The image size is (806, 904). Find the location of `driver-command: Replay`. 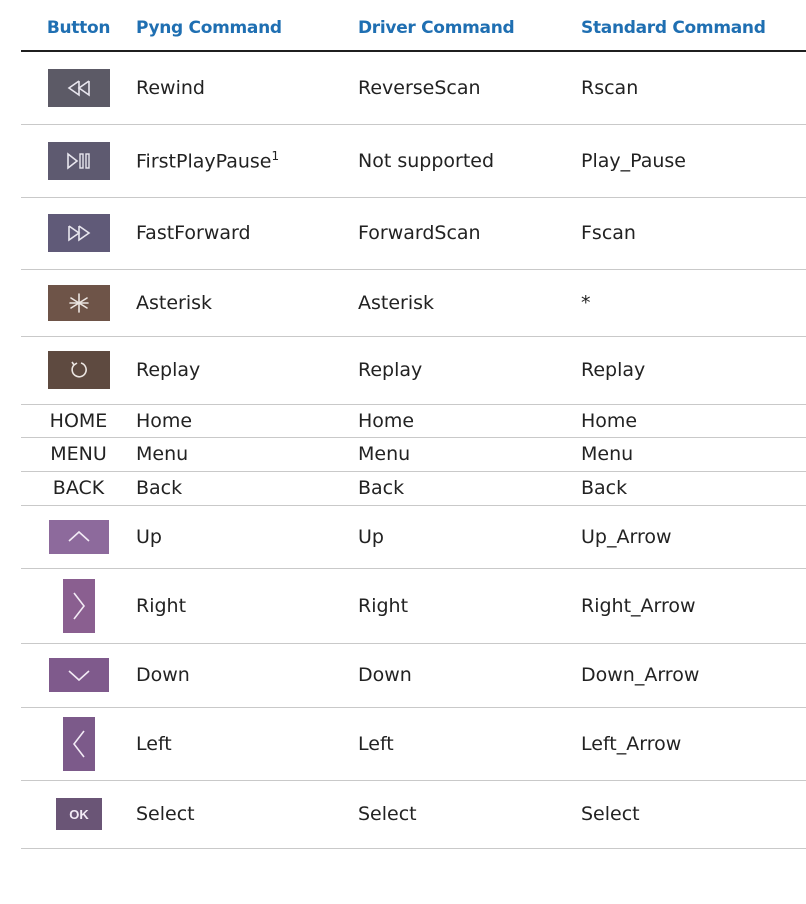

driver-command: Replay is located at coordinates (469, 370).